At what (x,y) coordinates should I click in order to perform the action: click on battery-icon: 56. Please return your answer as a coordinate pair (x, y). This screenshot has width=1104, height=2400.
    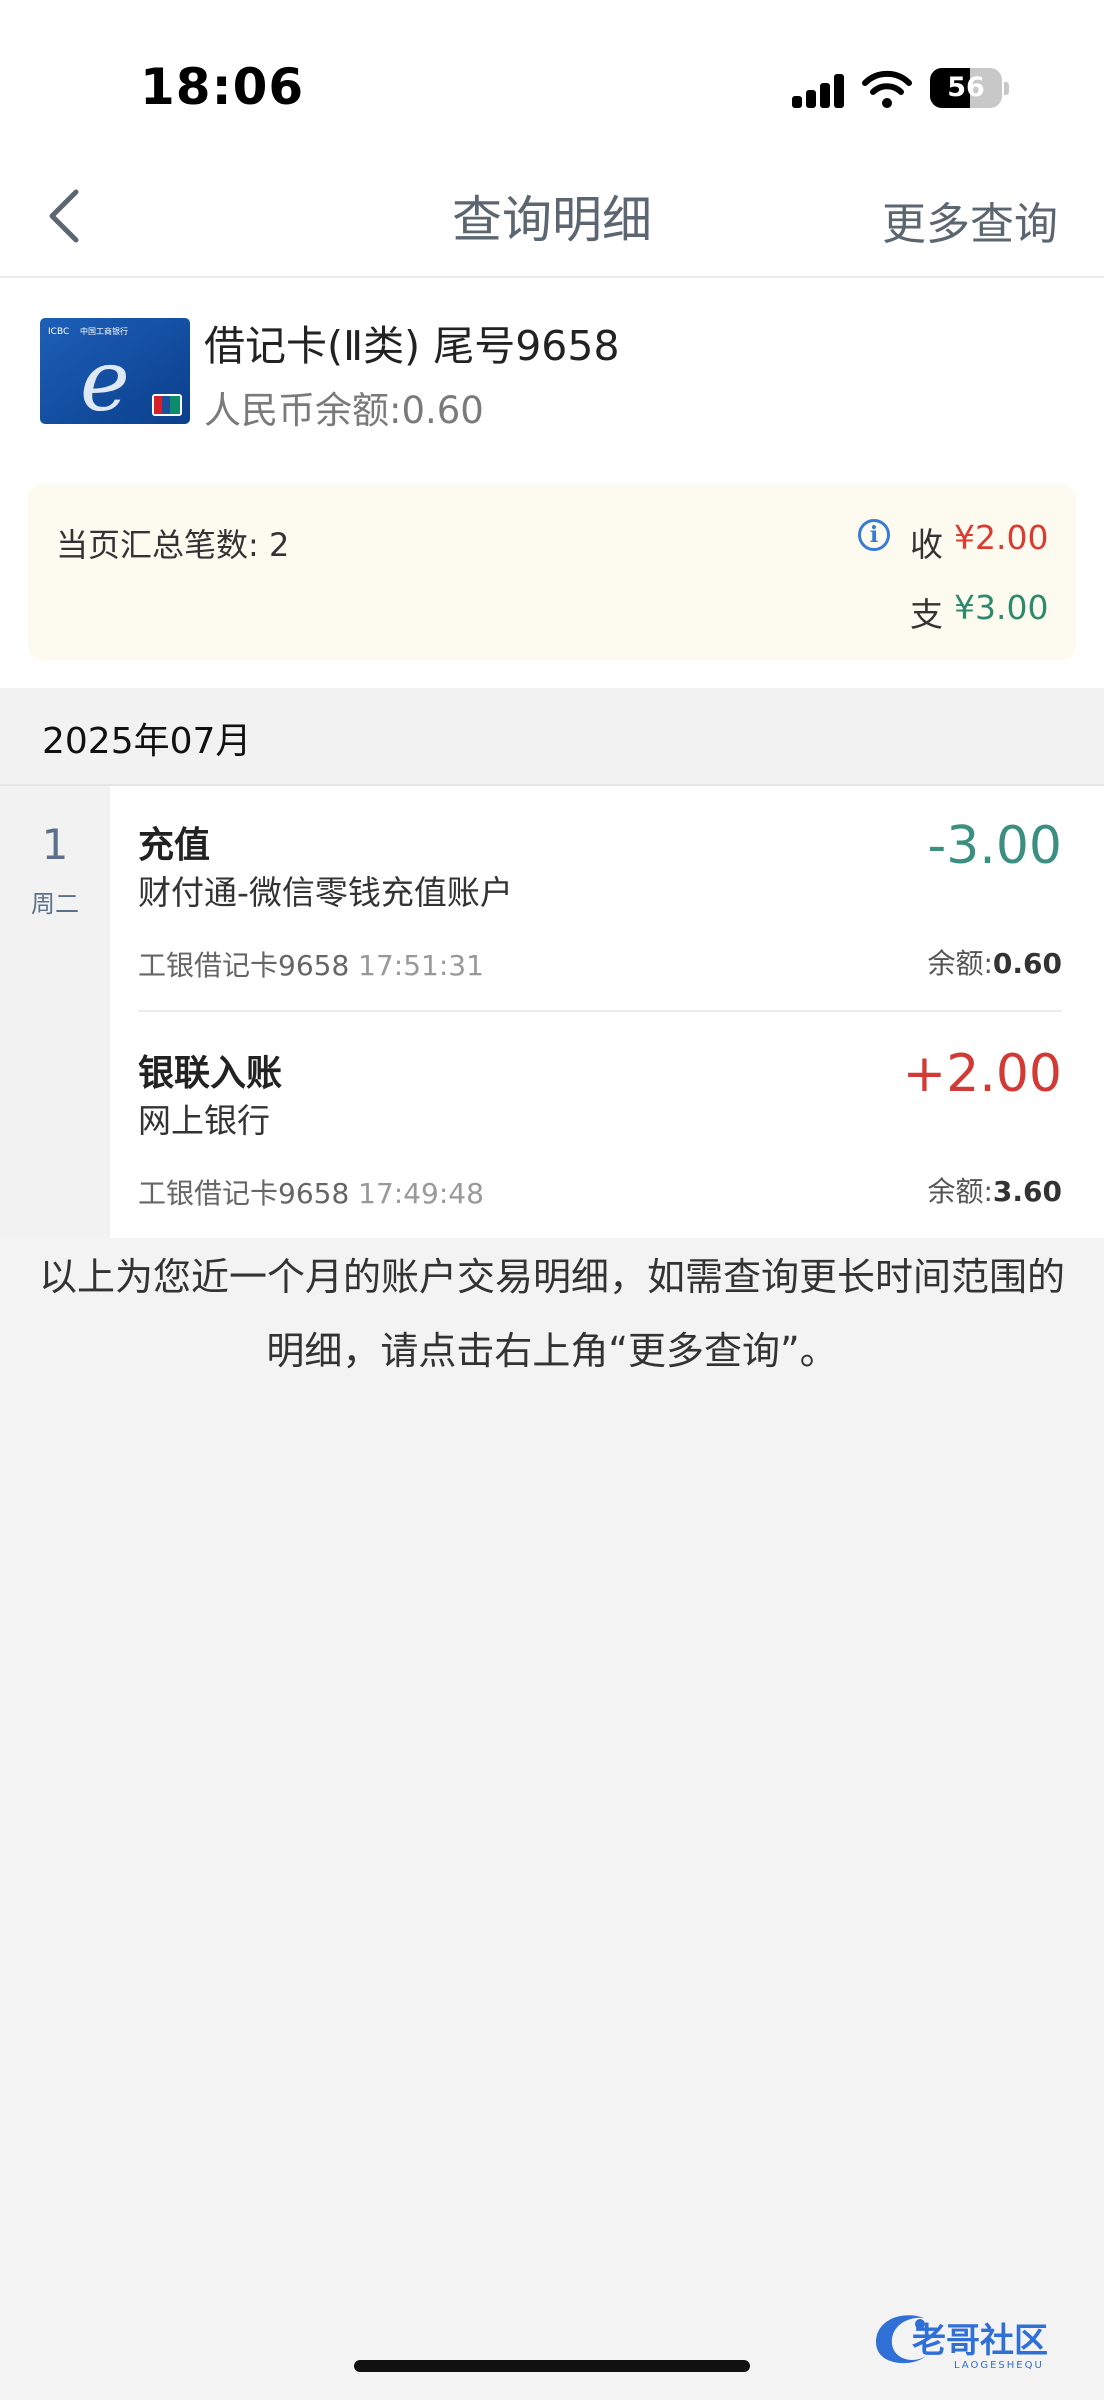
    Looking at the image, I should click on (966, 88).